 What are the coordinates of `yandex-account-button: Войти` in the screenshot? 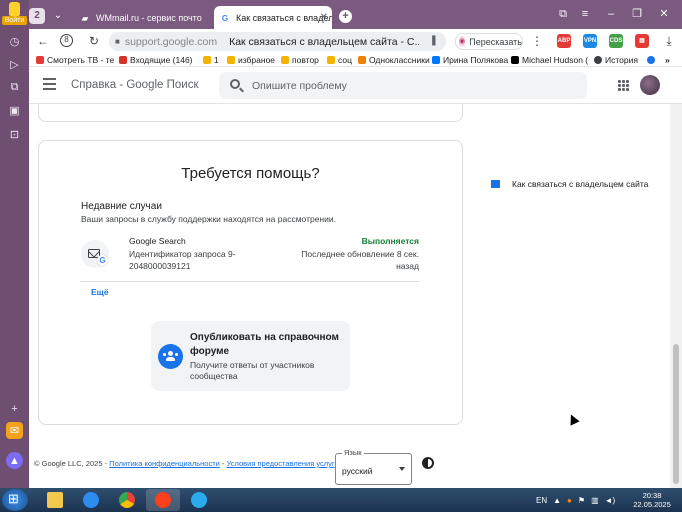 It's located at (14, 14).